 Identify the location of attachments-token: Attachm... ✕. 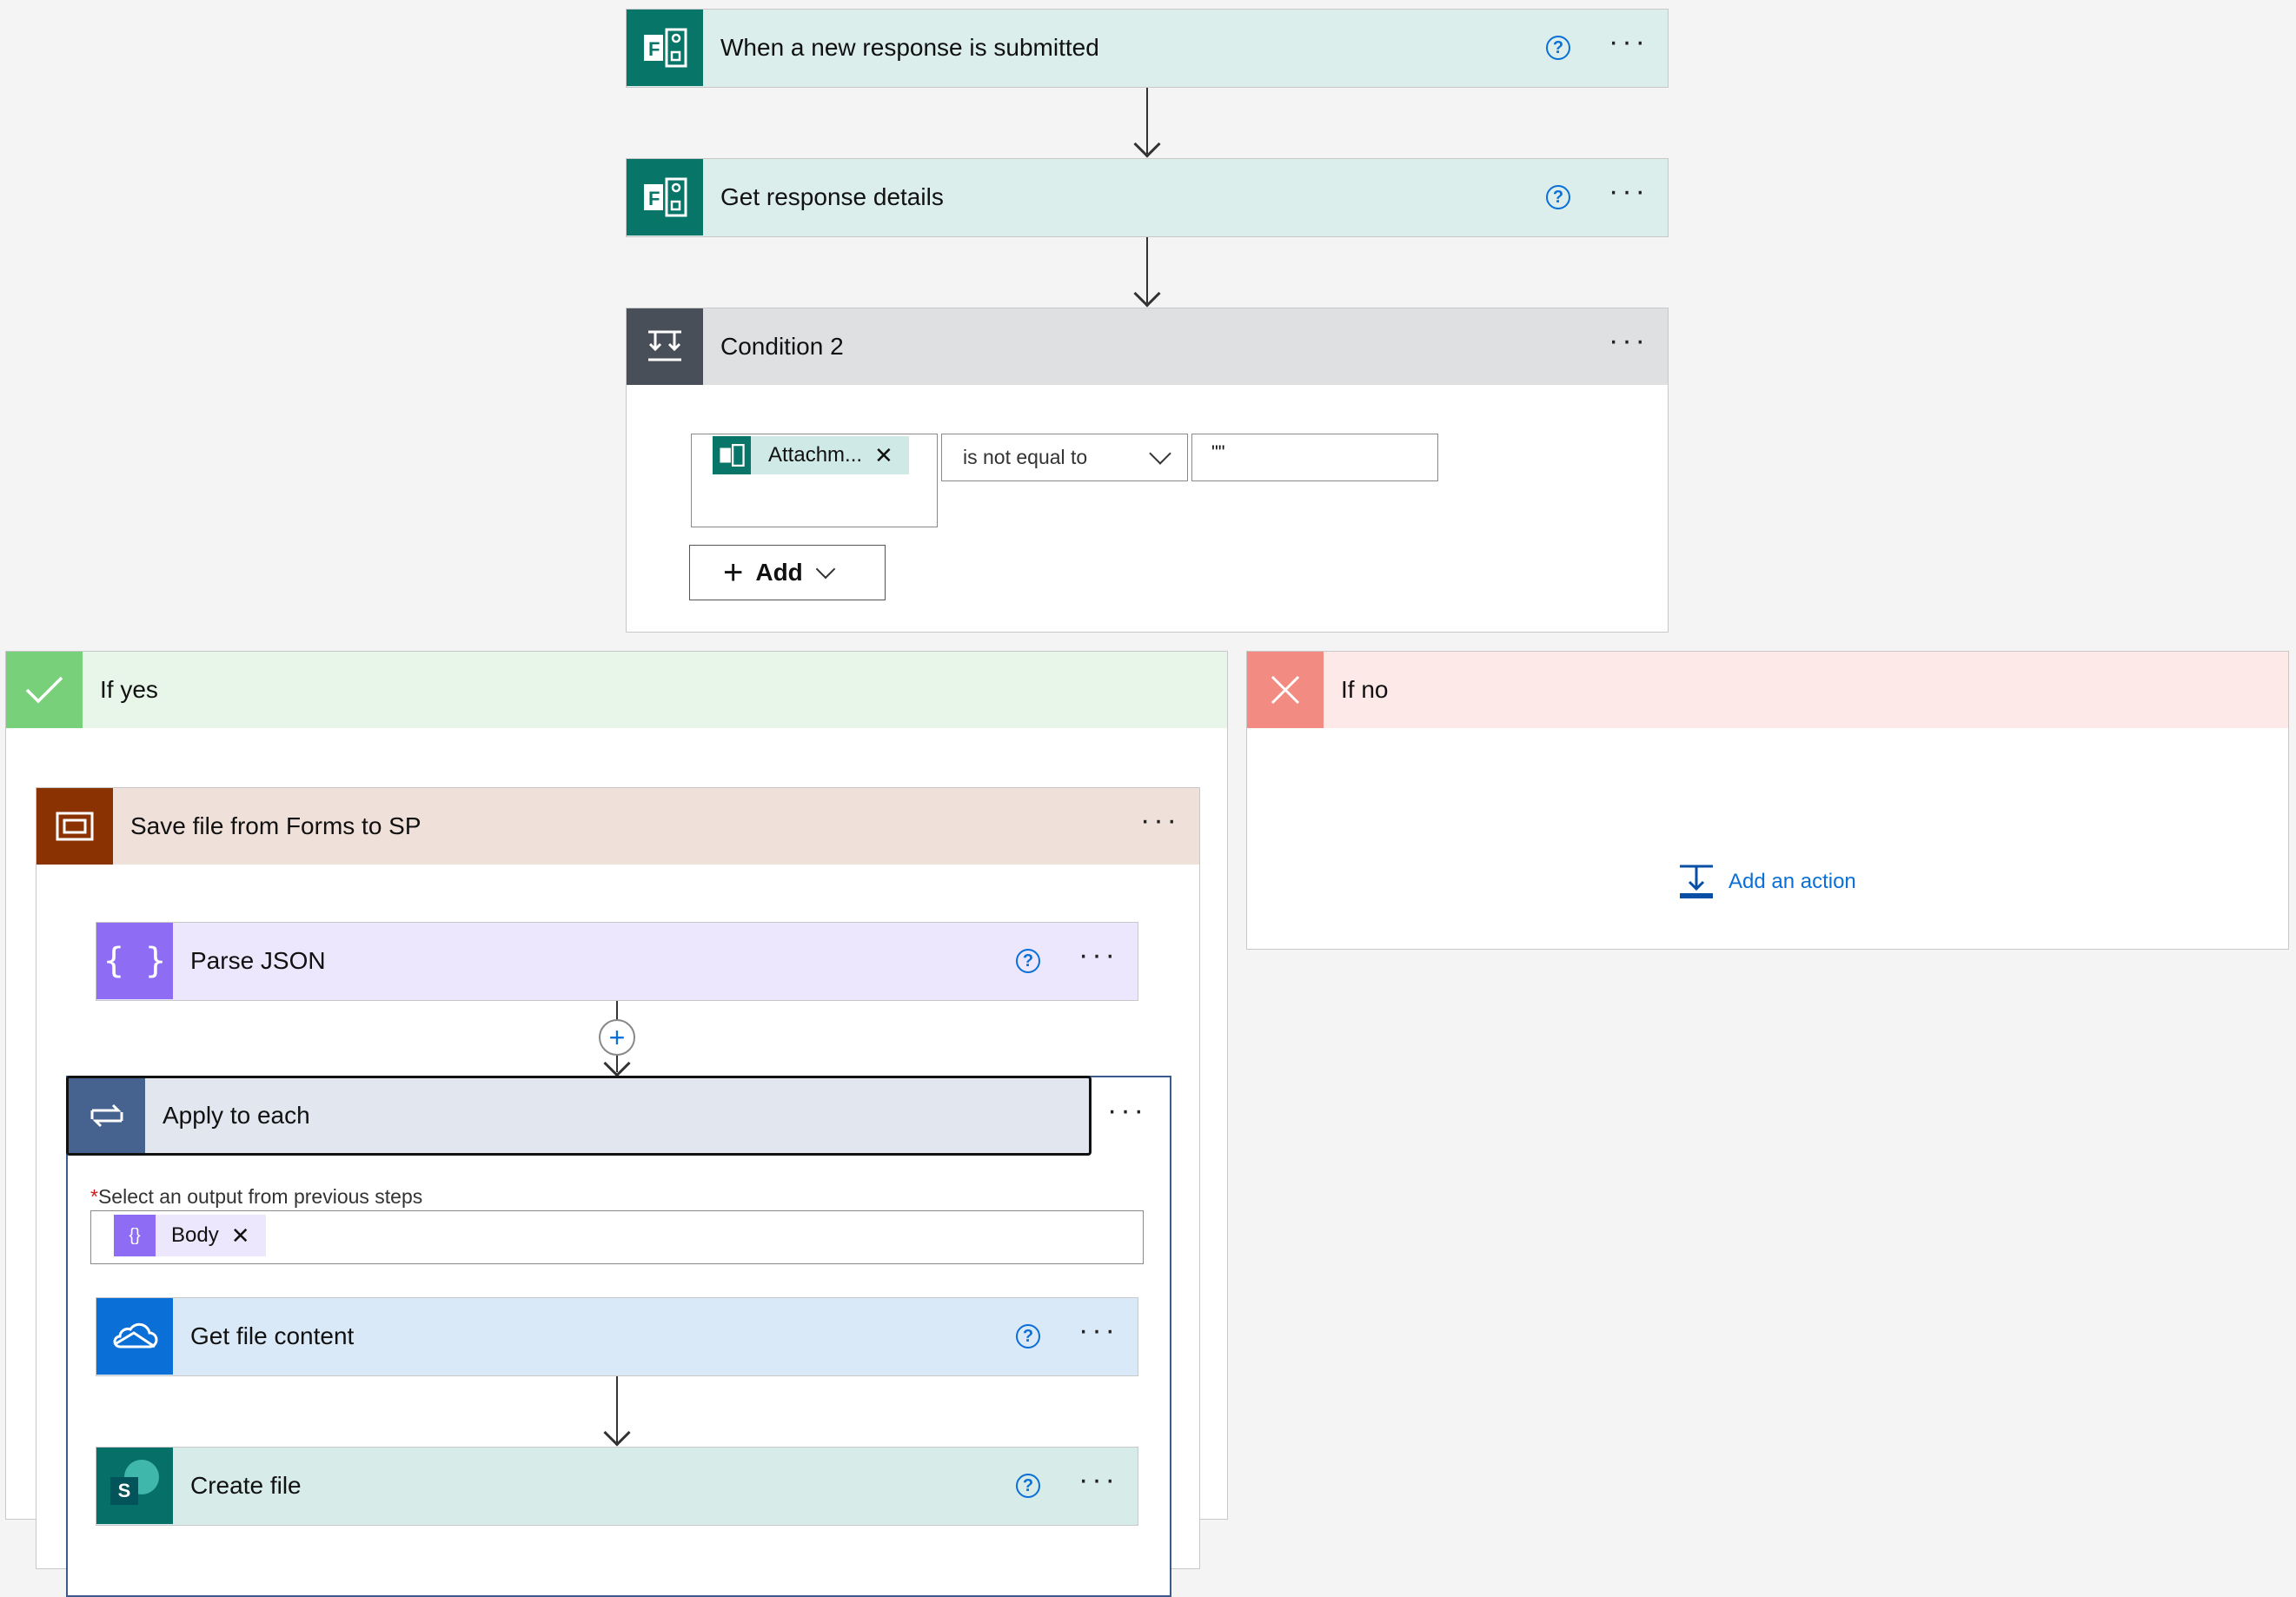
(811, 455).